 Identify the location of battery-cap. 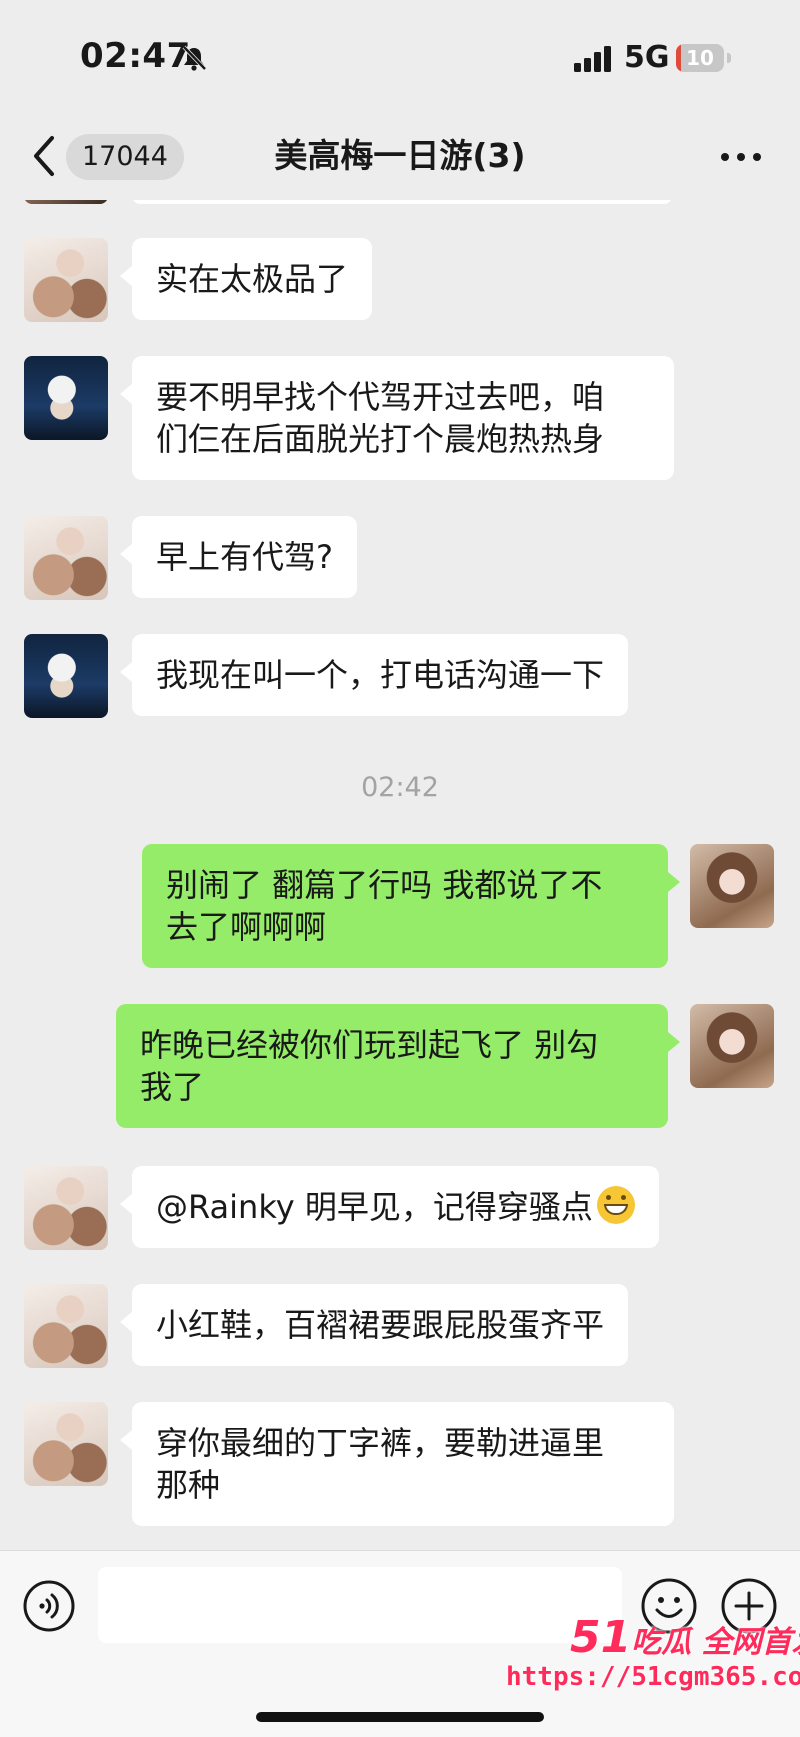
(729, 58).